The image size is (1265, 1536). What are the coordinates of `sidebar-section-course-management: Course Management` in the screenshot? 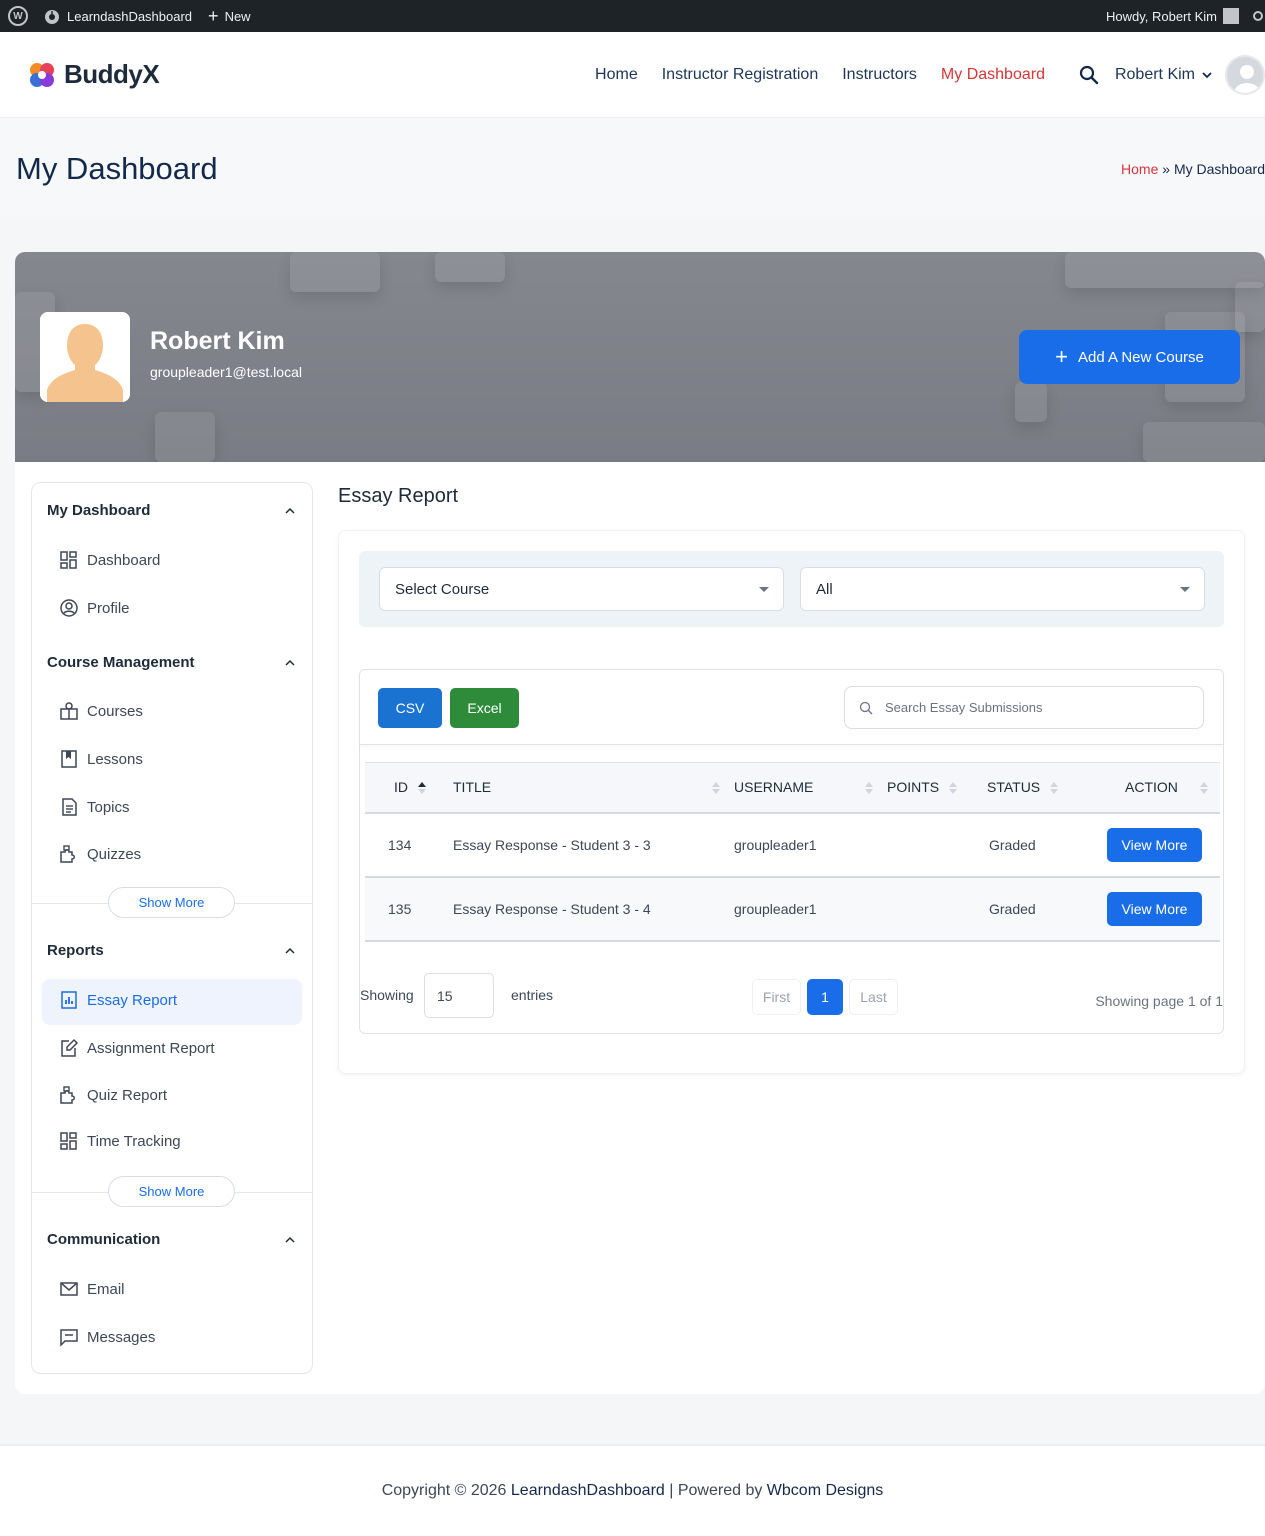 It's located at (121, 662).